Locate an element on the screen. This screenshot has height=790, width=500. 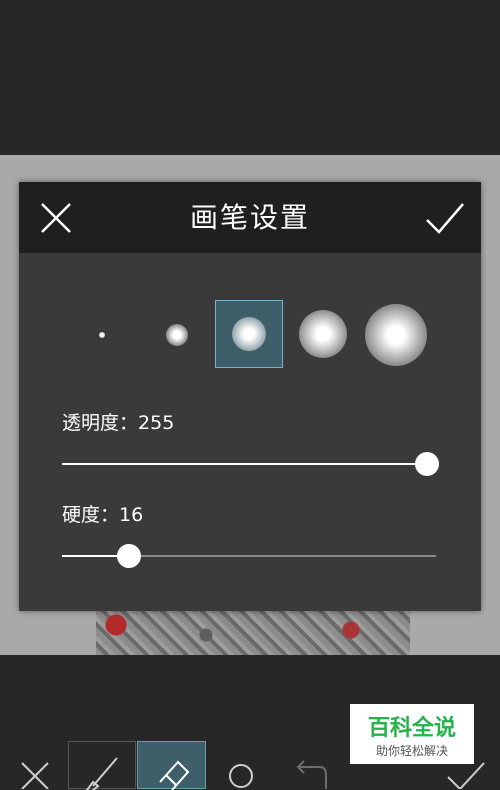
toolbar-brush-button is located at coordinates (102, 765).